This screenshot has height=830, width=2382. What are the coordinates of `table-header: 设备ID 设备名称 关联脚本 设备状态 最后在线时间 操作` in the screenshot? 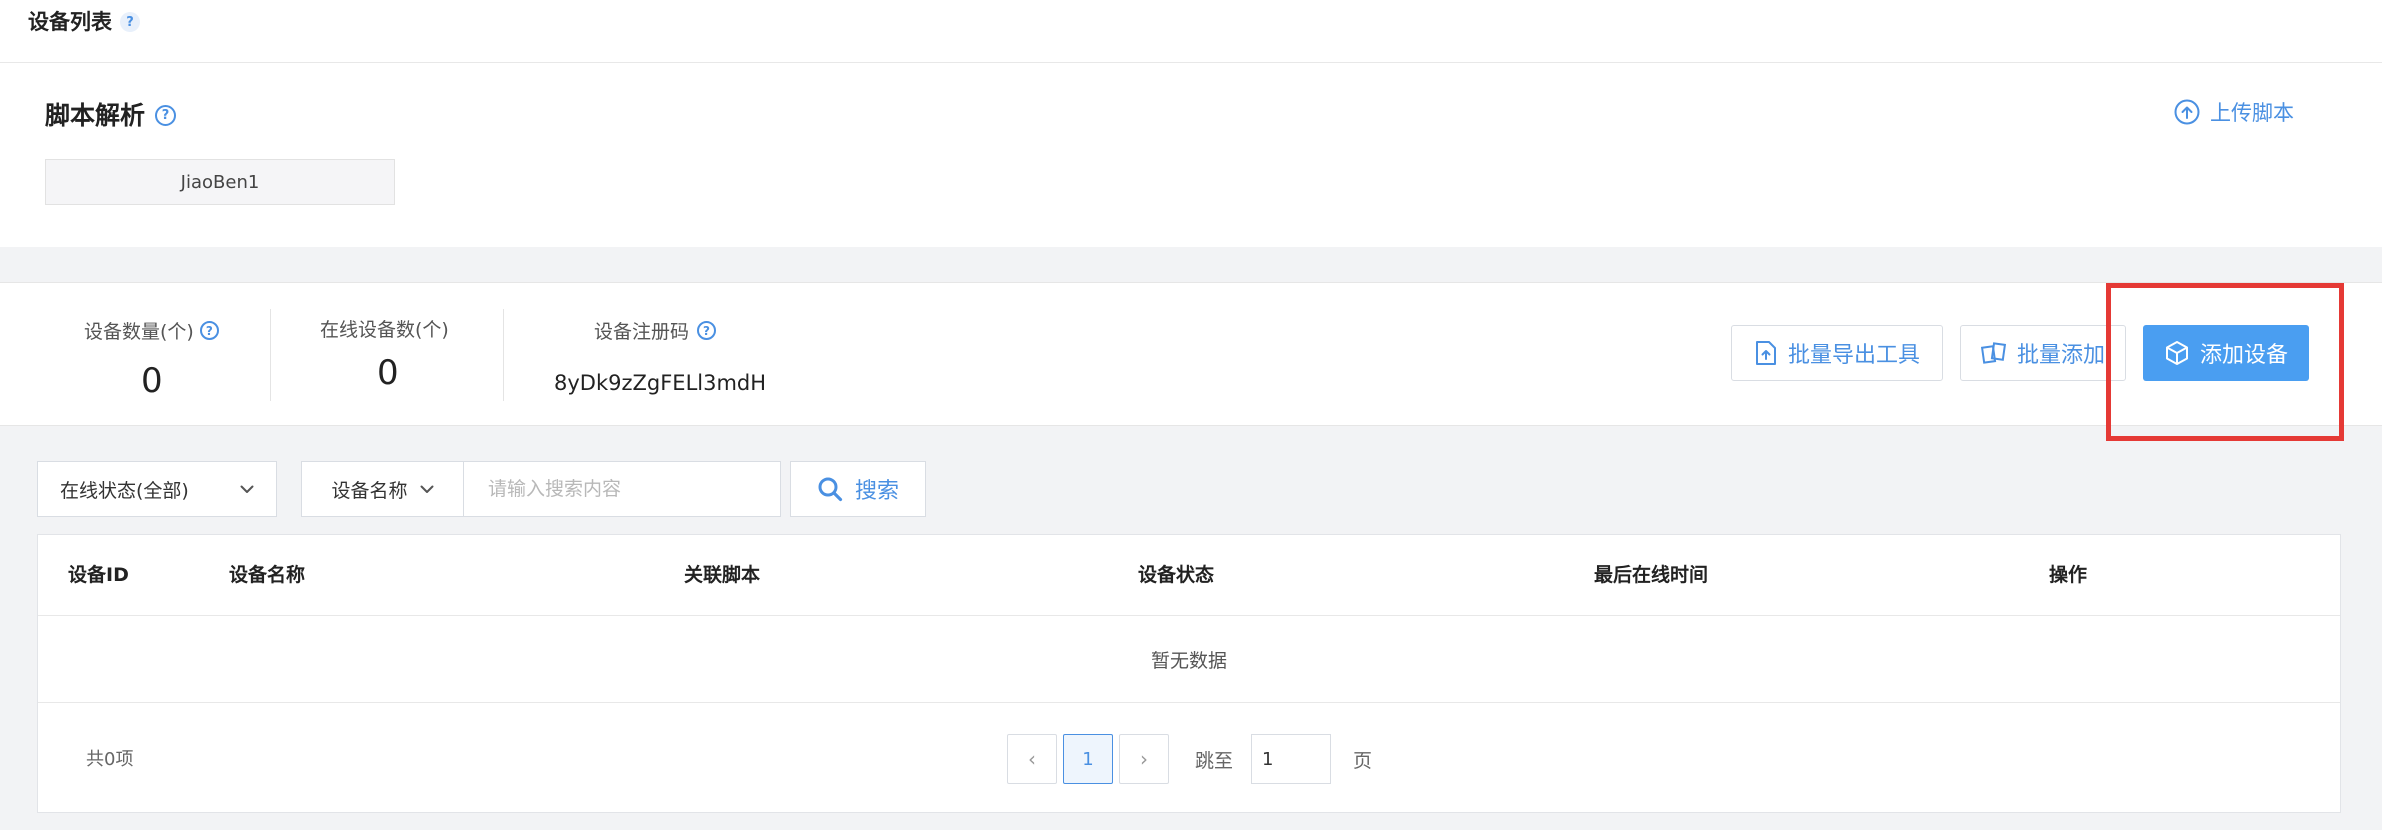 It's located at (1189, 575).